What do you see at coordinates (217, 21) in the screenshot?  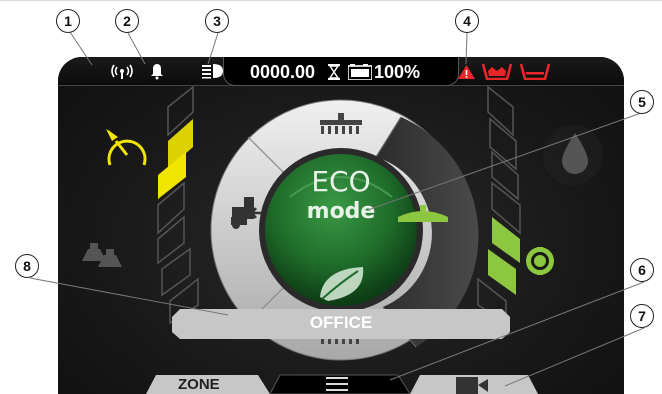 I see `callout-3: 3` at bounding box center [217, 21].